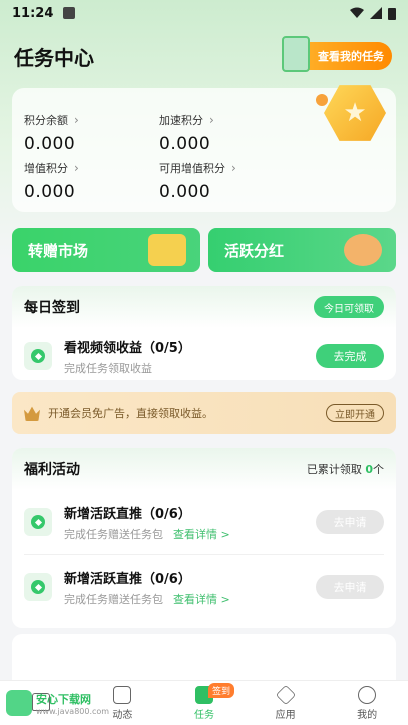 The image size is (408, 725). Describe the element at coordinates (322, 100) in the screenshot. I see `mascot-icon` at that location.